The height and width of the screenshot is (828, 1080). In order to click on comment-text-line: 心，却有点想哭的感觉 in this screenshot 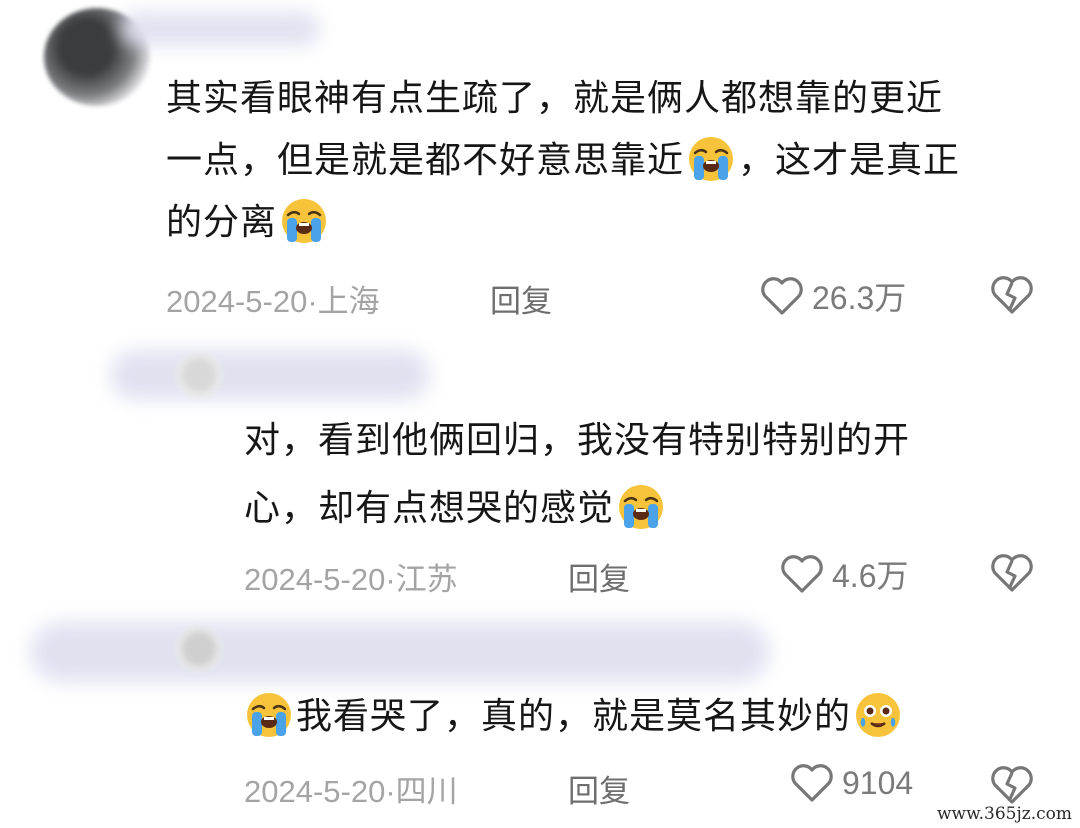, I will do `click(456, 509)`.